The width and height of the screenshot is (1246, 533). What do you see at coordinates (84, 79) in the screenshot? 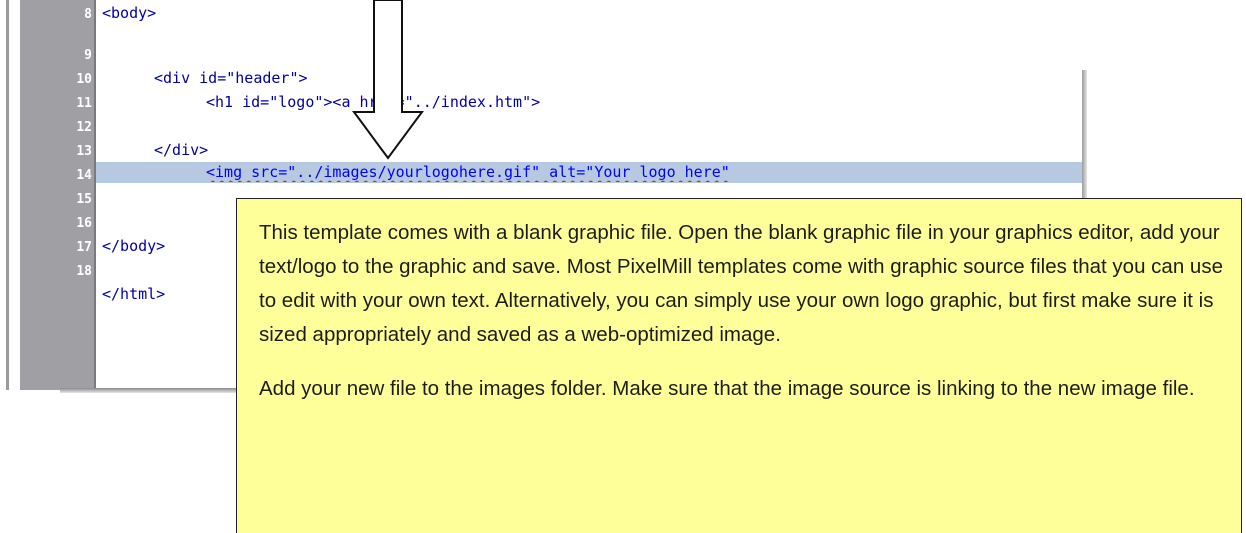
I see `line-number: 10` at bounding box center [84, 79].